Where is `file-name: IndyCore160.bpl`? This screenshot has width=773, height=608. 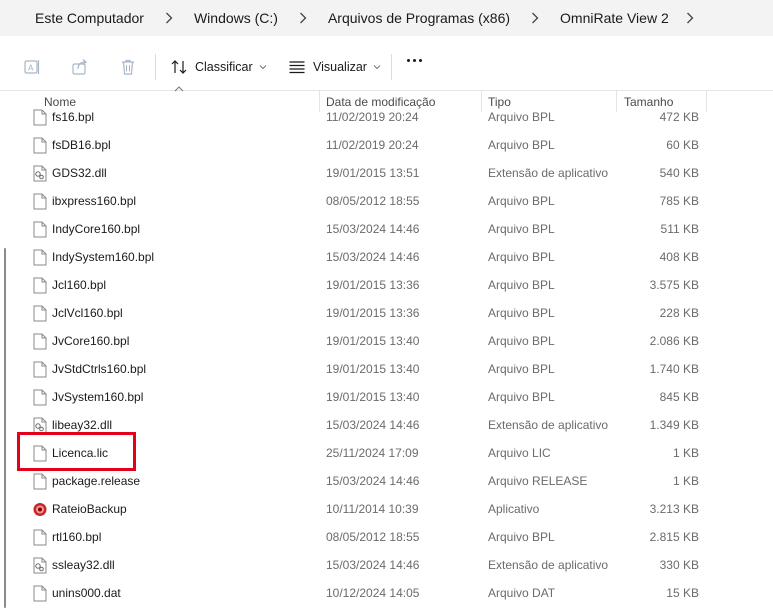
file-name: IndyCore160.bpl is located at coordinates (96, 229).